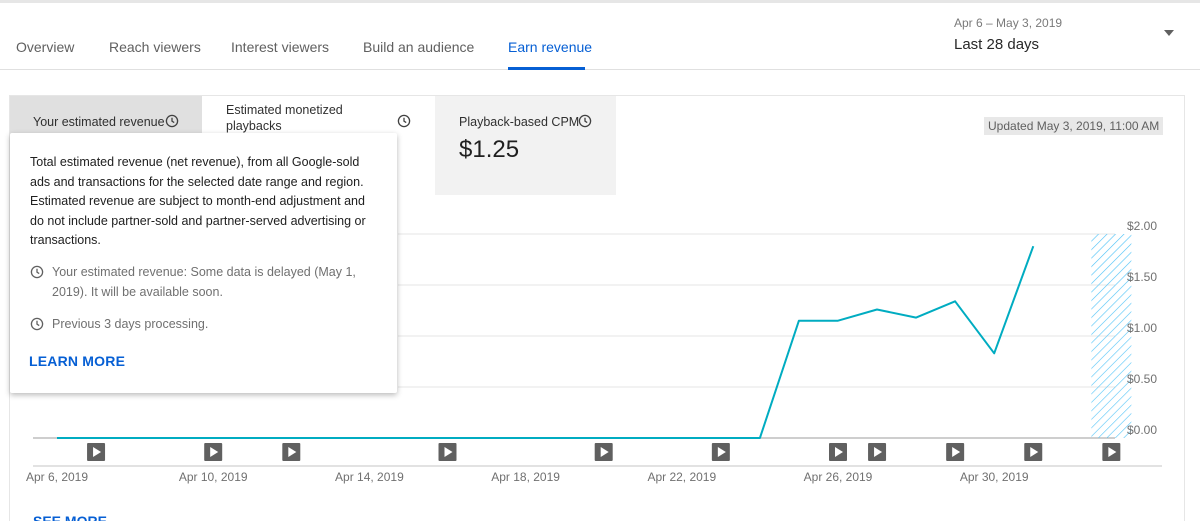 The width and height of the screenshot is (1200, 521). Describe the element at coordinates (681, 477) in the screenshot. I see `x-tick-label: Apr 22, 2019` at that location.